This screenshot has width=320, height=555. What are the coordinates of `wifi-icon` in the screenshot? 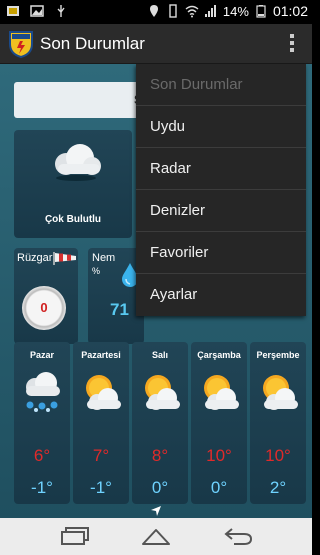 It's located at (192, 11).